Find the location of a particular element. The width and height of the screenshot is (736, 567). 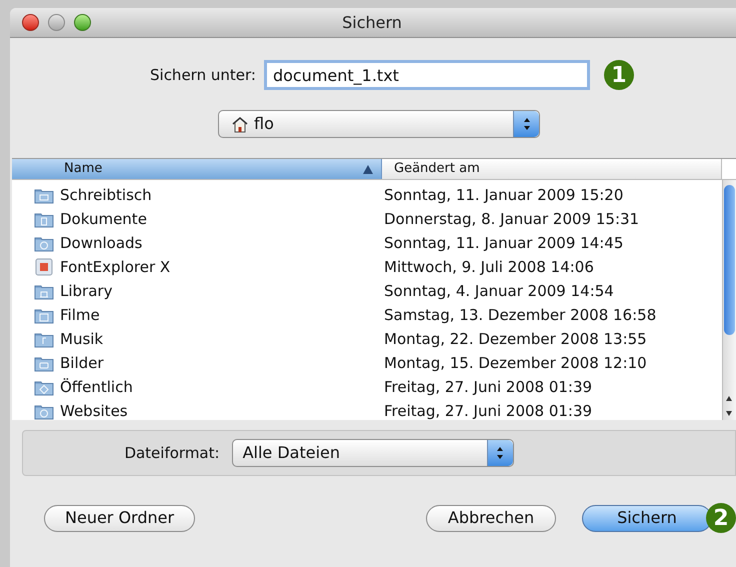

file-row: Filme Samstag, 13. Dezember 2008 16:58 is located at coordinates (367, 315).